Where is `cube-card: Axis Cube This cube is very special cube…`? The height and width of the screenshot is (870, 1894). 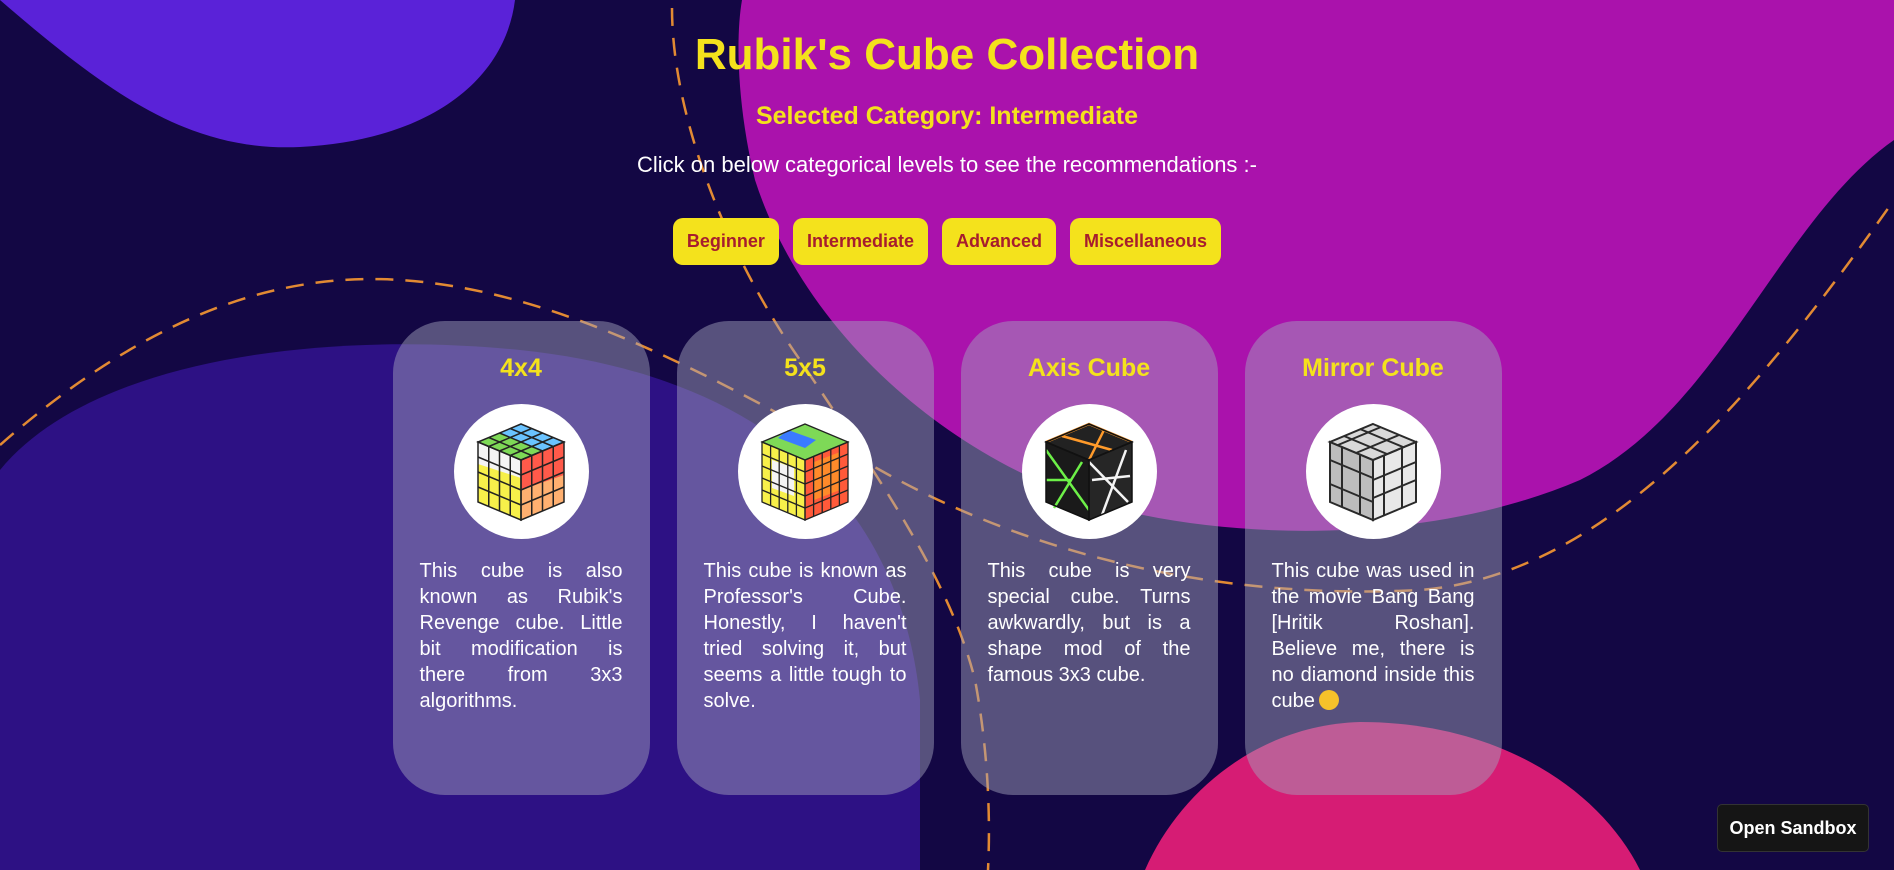
cube-card: Axis Cube This cube is very special cube… is located at coordinates (1089, 558).